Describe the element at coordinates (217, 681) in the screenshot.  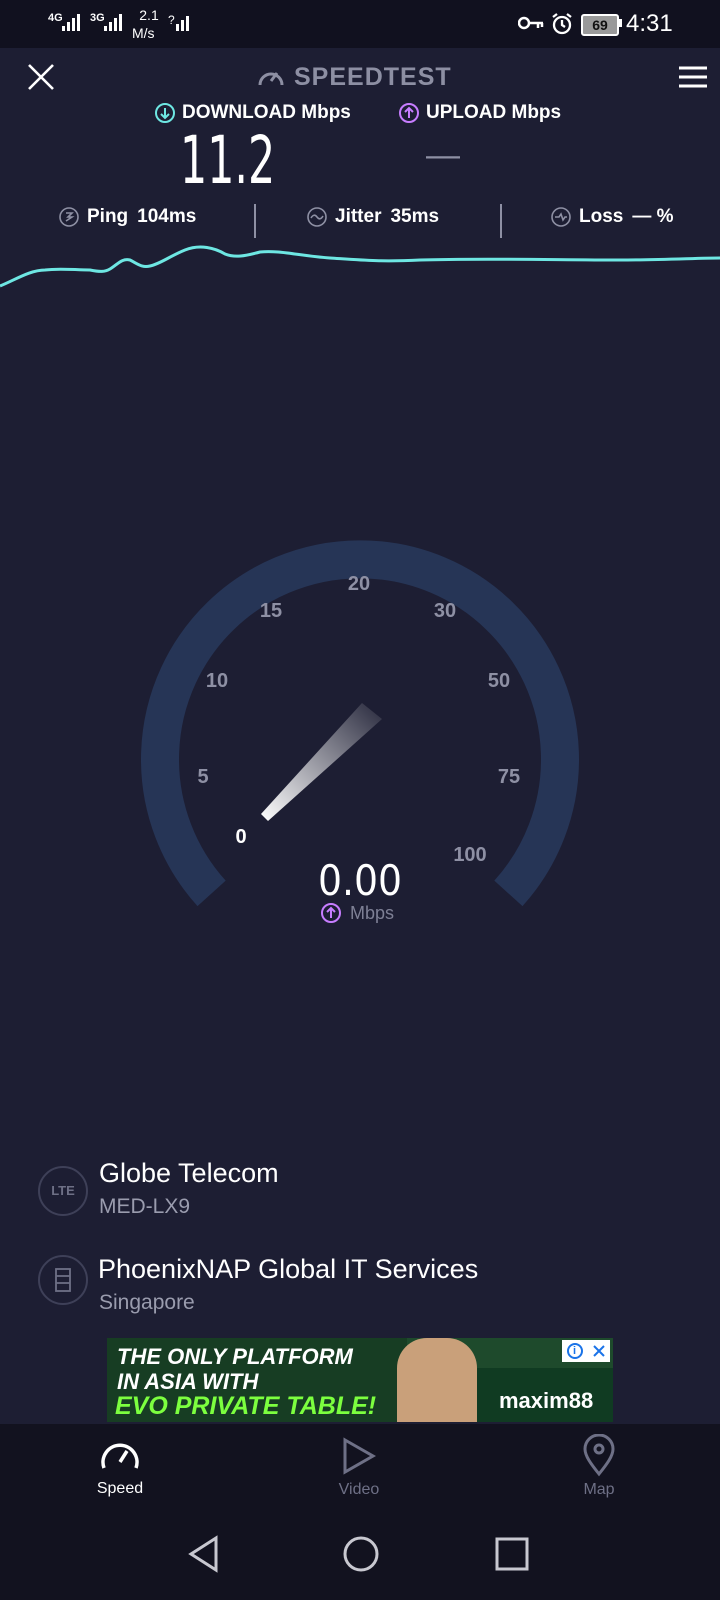
I see `gauge-tick-10: 10` at that location.